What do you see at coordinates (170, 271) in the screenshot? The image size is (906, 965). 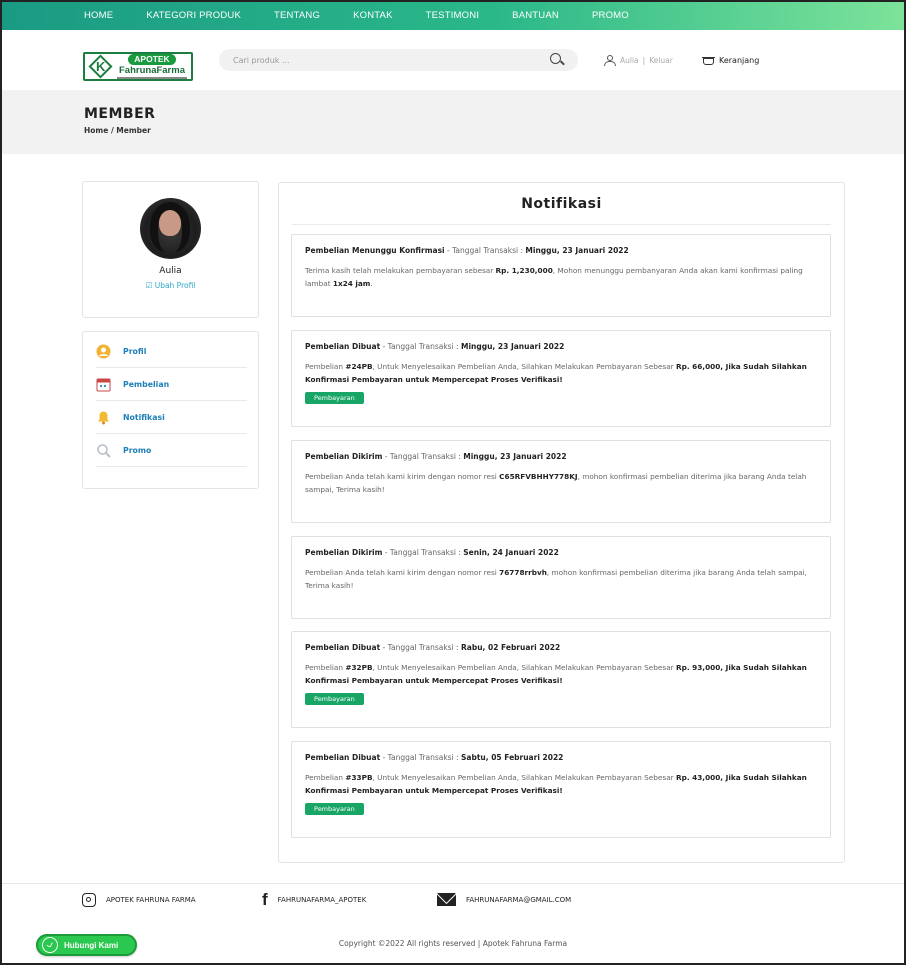 I see `profile-name: Aulia` at bounding box center [170, 271].